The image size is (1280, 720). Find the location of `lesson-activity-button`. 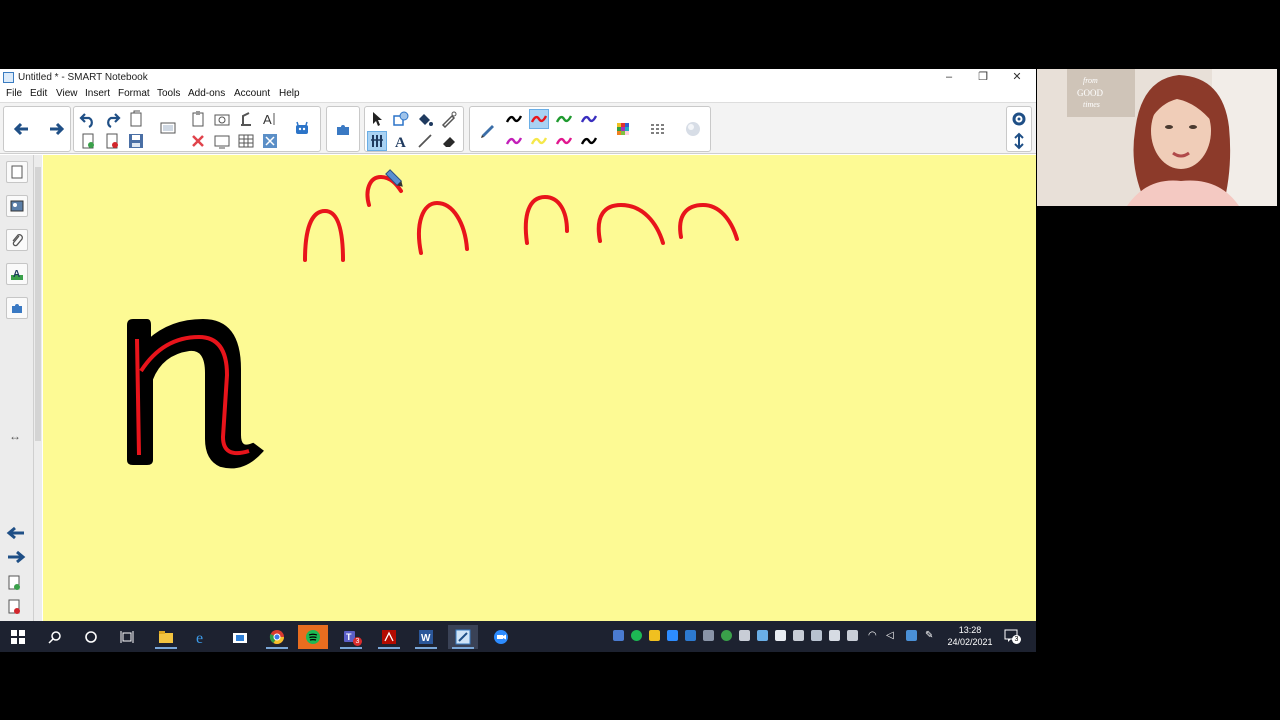

lesson-activity-button is located at coordinates (343, 129).